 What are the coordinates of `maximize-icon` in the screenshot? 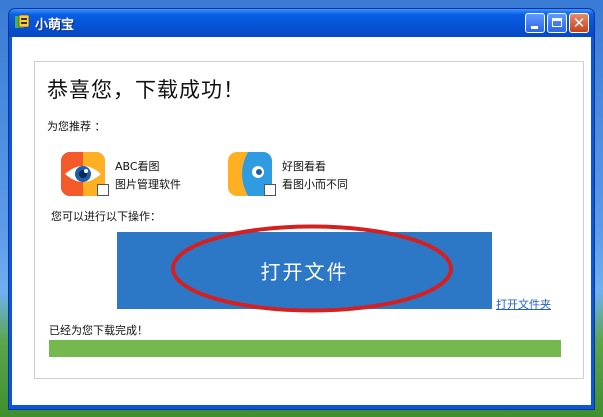 It's located at (557, 22).